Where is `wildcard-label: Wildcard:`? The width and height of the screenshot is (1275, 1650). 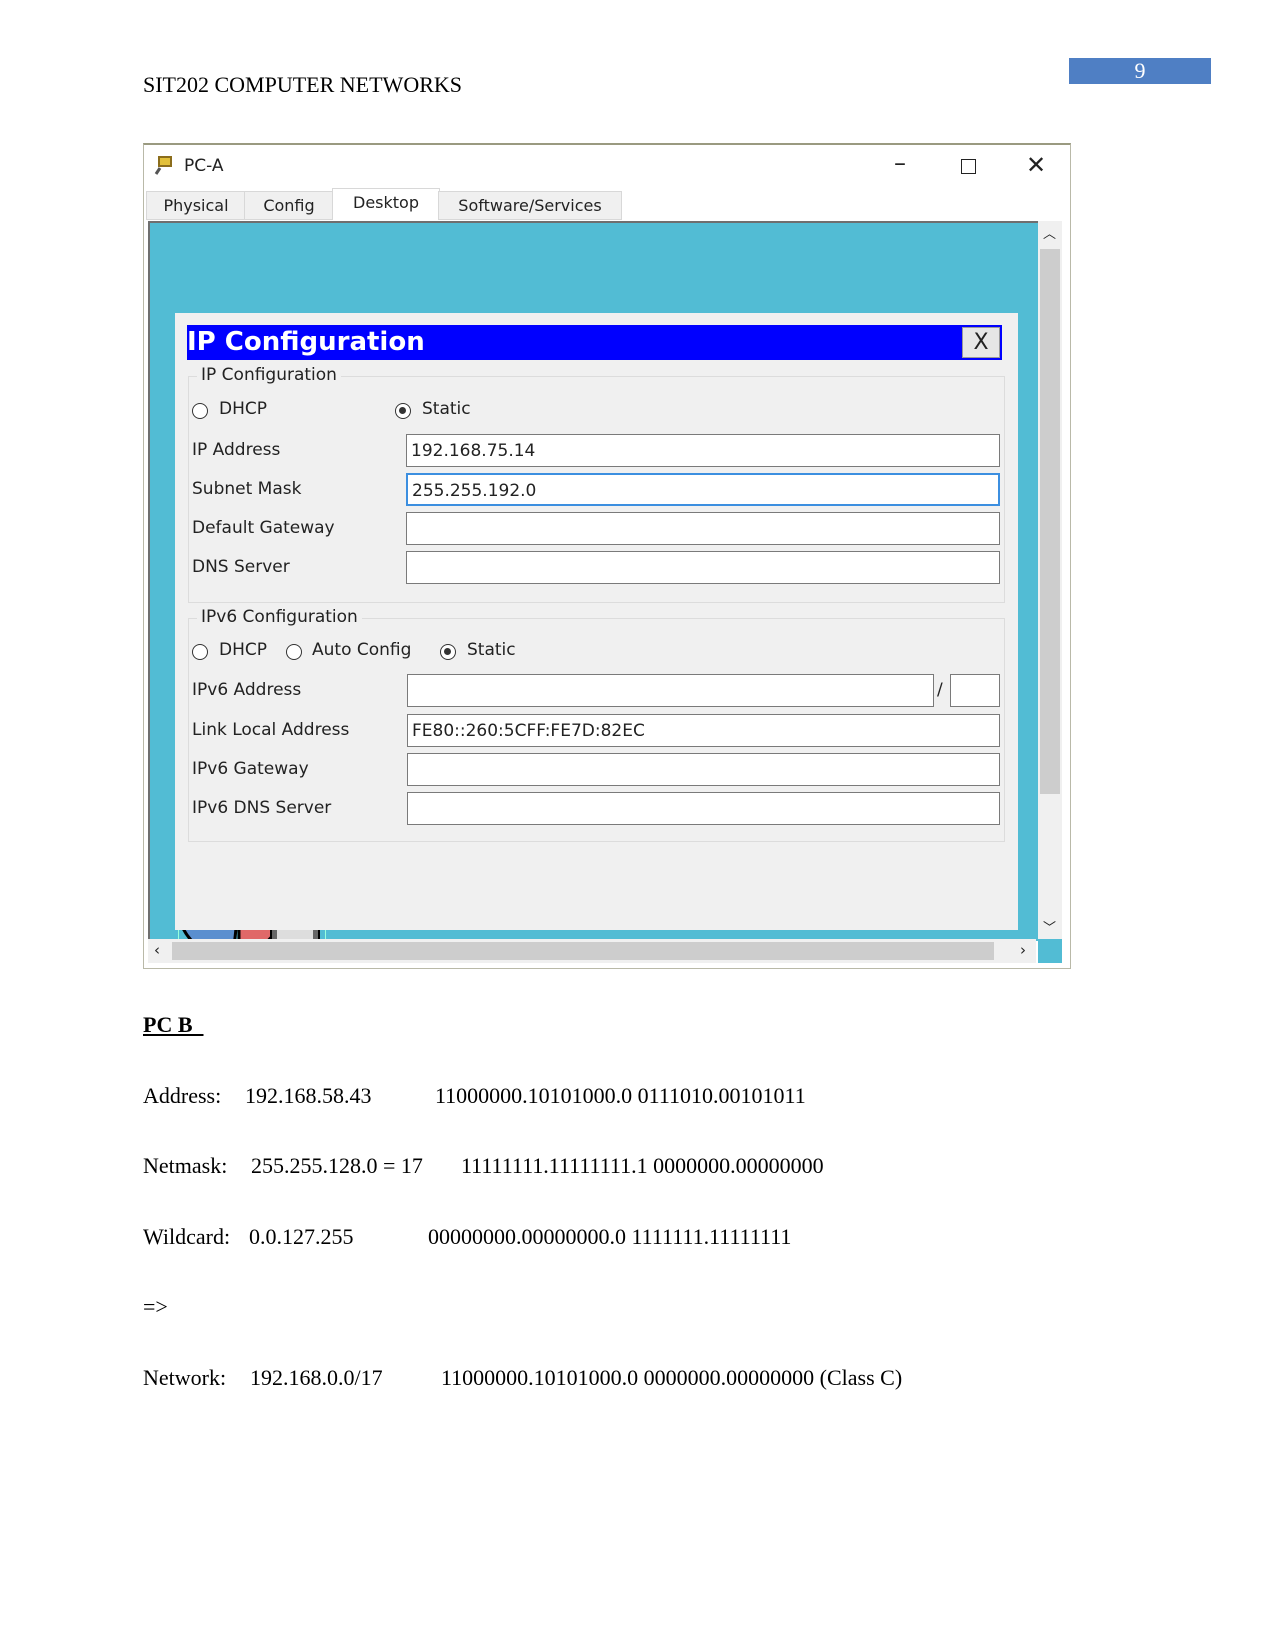
wildcard-label: Wildcard: is located at coordinates (187, 1236).